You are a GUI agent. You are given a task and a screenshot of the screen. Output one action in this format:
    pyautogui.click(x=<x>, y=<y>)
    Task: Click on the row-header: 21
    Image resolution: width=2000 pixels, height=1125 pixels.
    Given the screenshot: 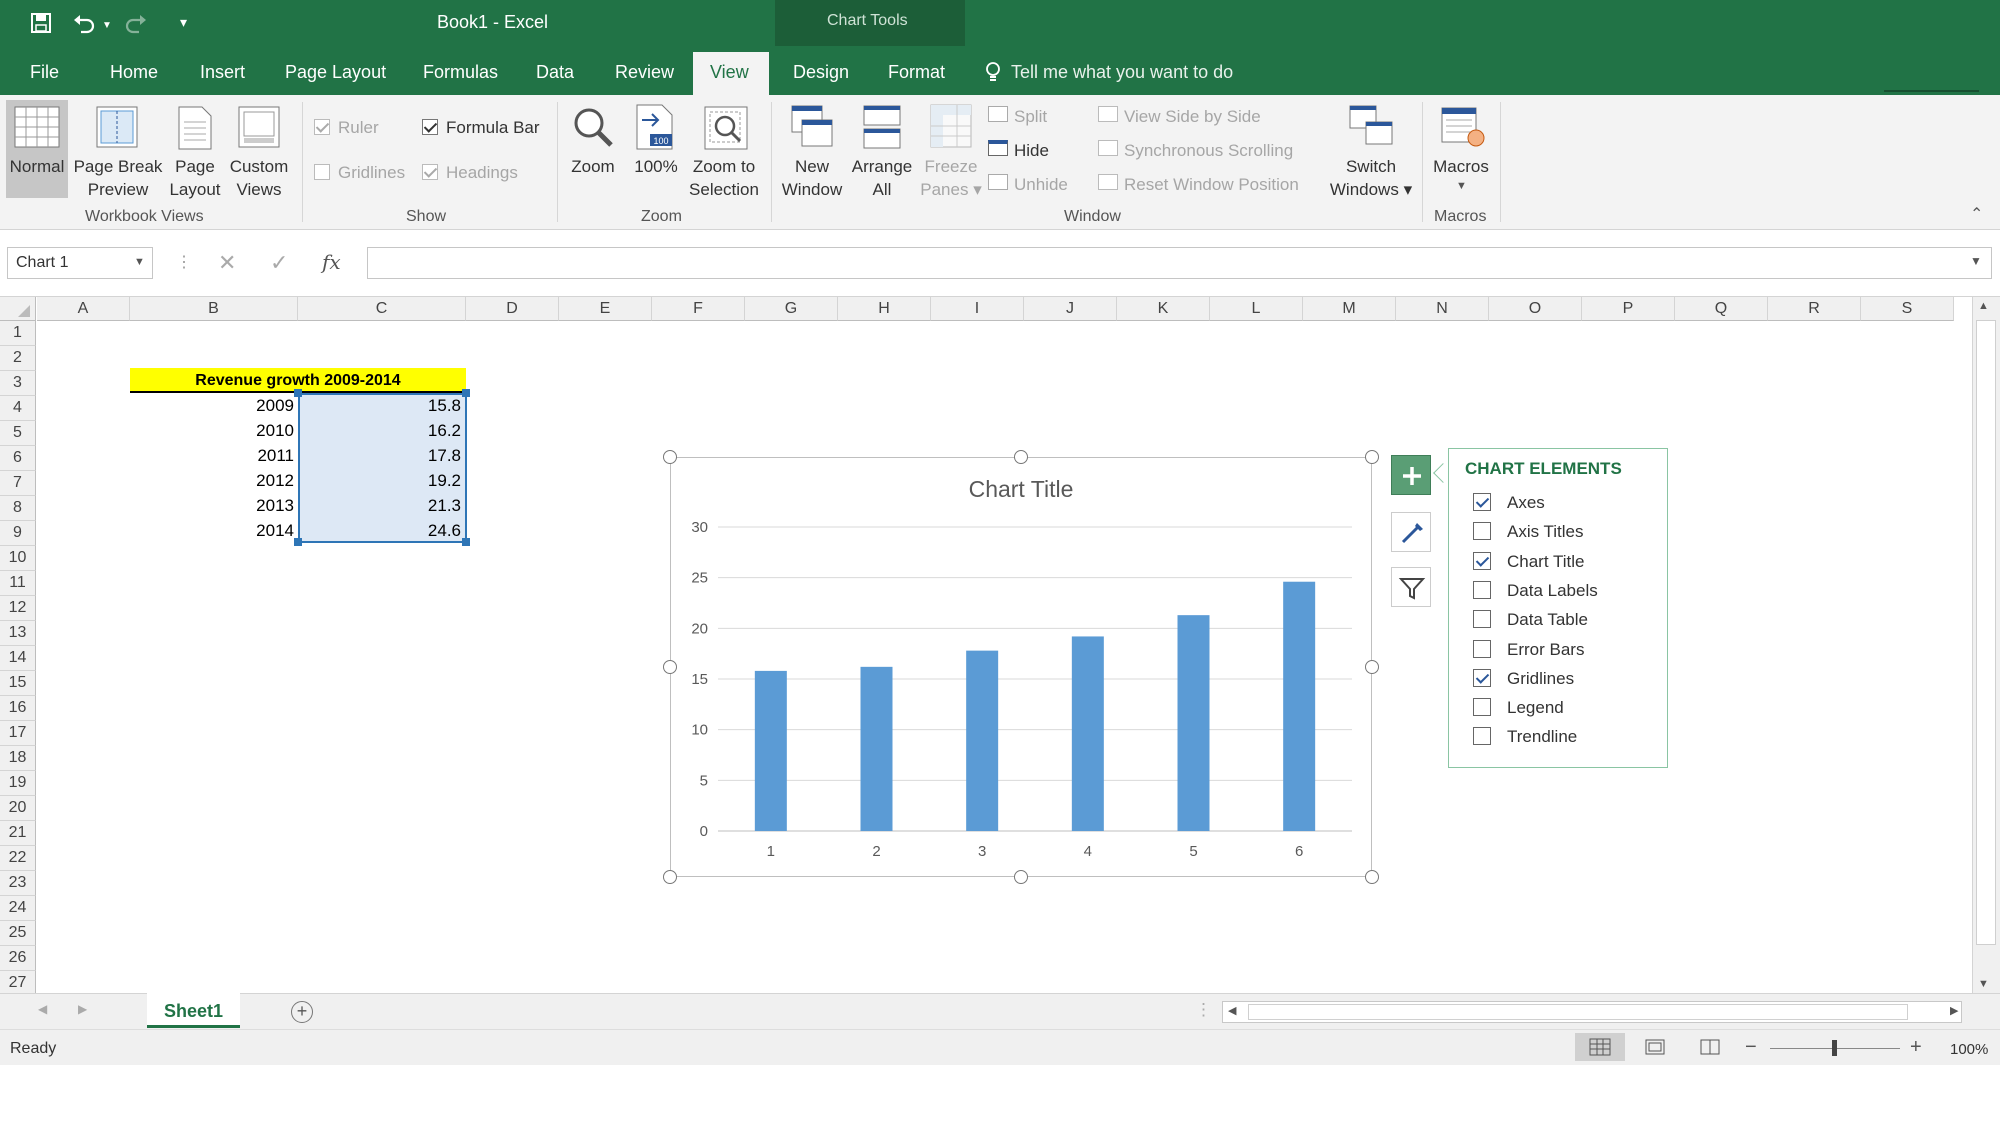 What is the action you would take?
    pyautogui.click(x=18, y=833)
    